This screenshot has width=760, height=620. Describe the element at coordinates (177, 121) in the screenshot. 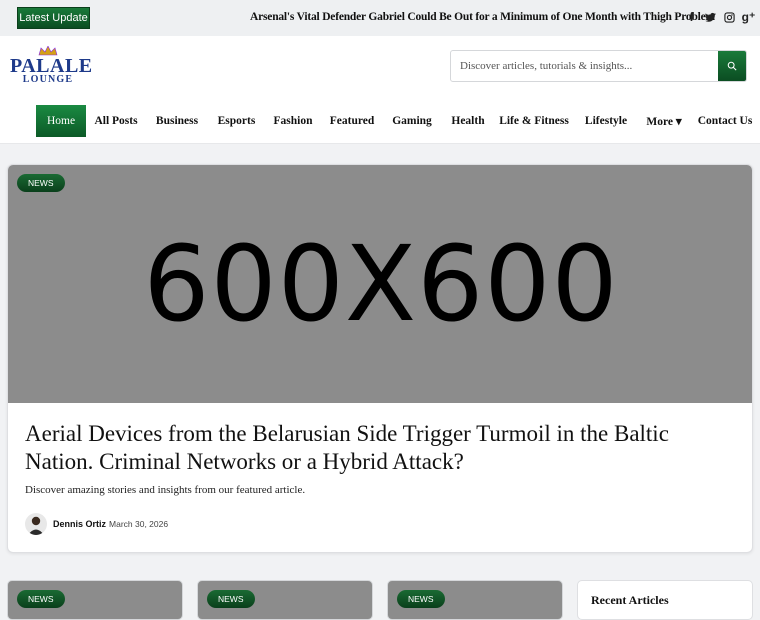

I see `nav-business: Business` at that location.